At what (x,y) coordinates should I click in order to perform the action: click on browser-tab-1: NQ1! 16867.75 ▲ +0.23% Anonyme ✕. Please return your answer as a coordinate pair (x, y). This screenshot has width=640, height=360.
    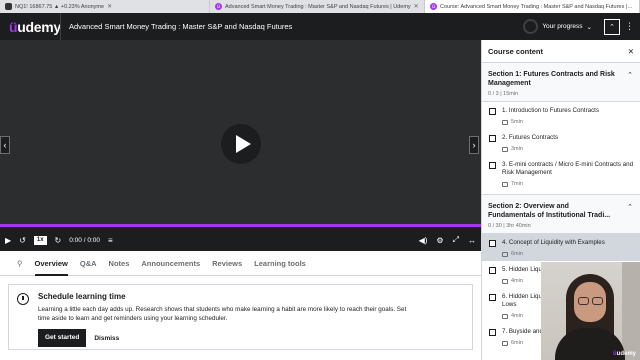
    Looking at the image, I should click on (105, 6).